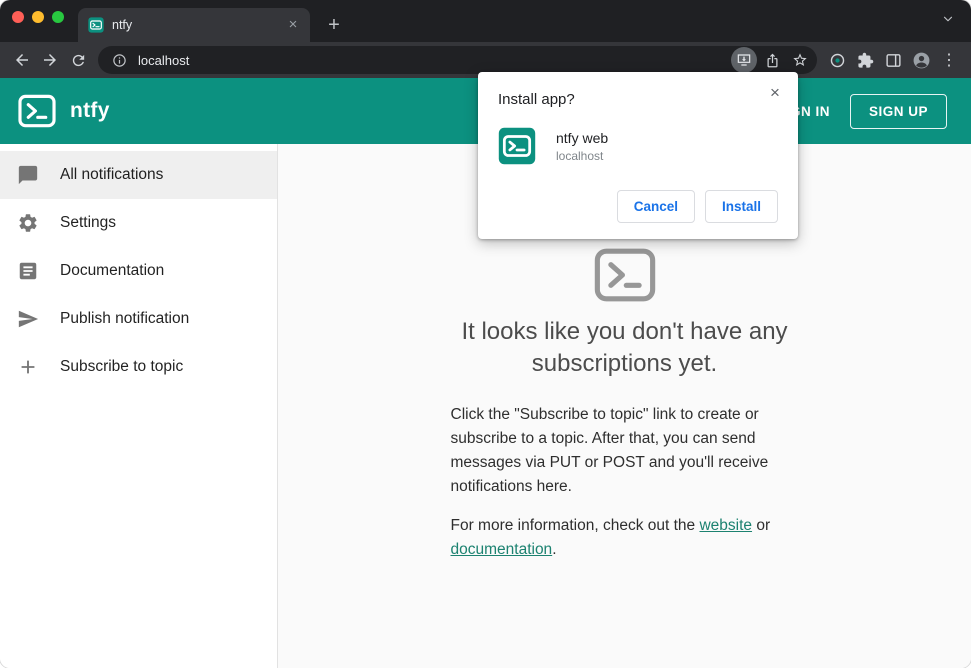 The image size is (971, 668). Describe the element at coordinates (37, 111) in the screenshot. I see `ntfy-logo-icon` at that location.